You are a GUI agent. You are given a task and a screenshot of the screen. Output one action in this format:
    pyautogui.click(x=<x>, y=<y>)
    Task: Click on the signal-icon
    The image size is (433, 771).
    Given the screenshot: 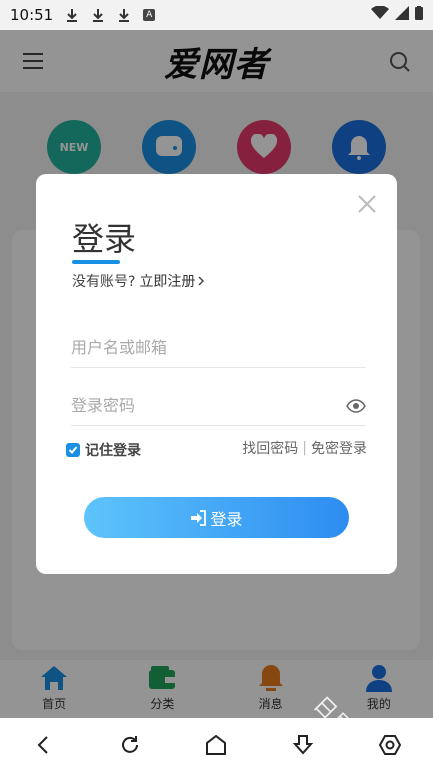 What is the action you would take?
    pyautogui.click(x=402, y=15)
    